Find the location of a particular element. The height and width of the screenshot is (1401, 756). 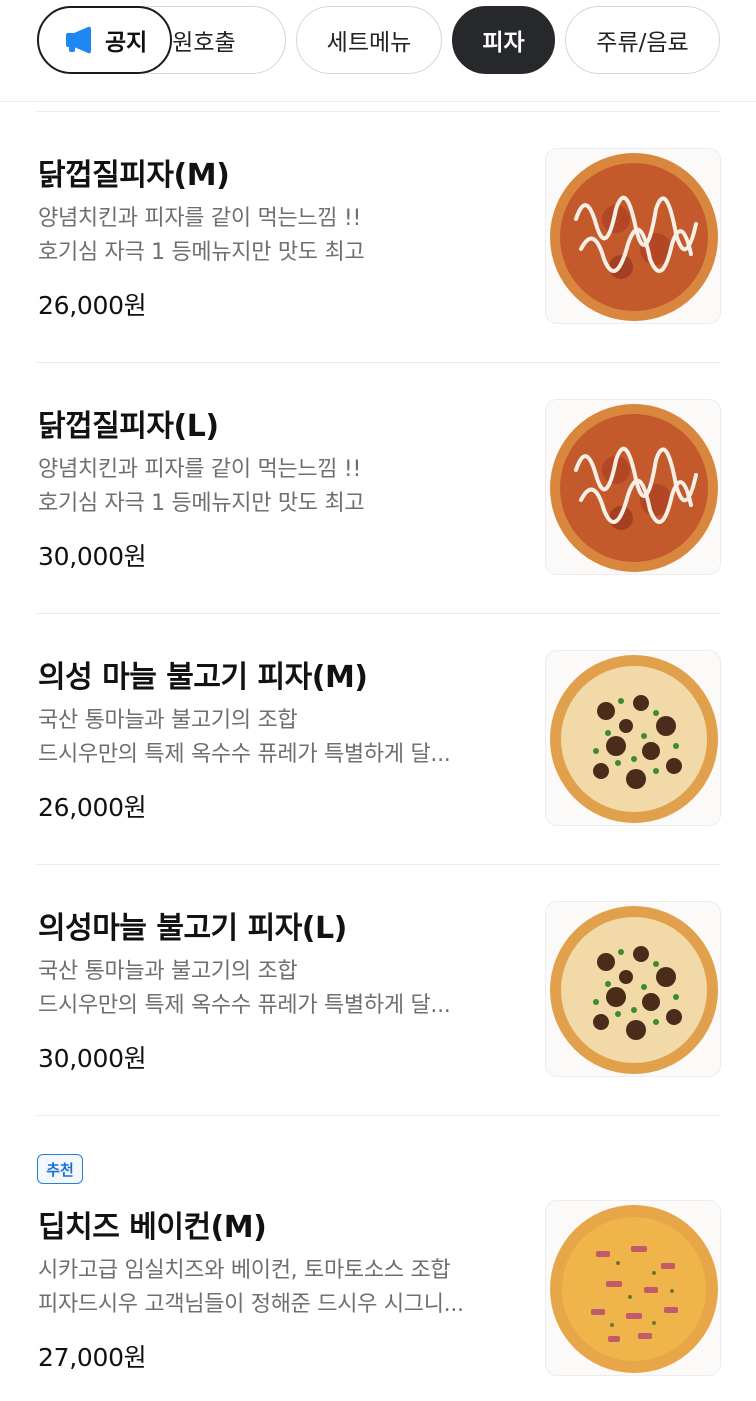

category-chip-label: 피자 is located at coordinates (503, 43).